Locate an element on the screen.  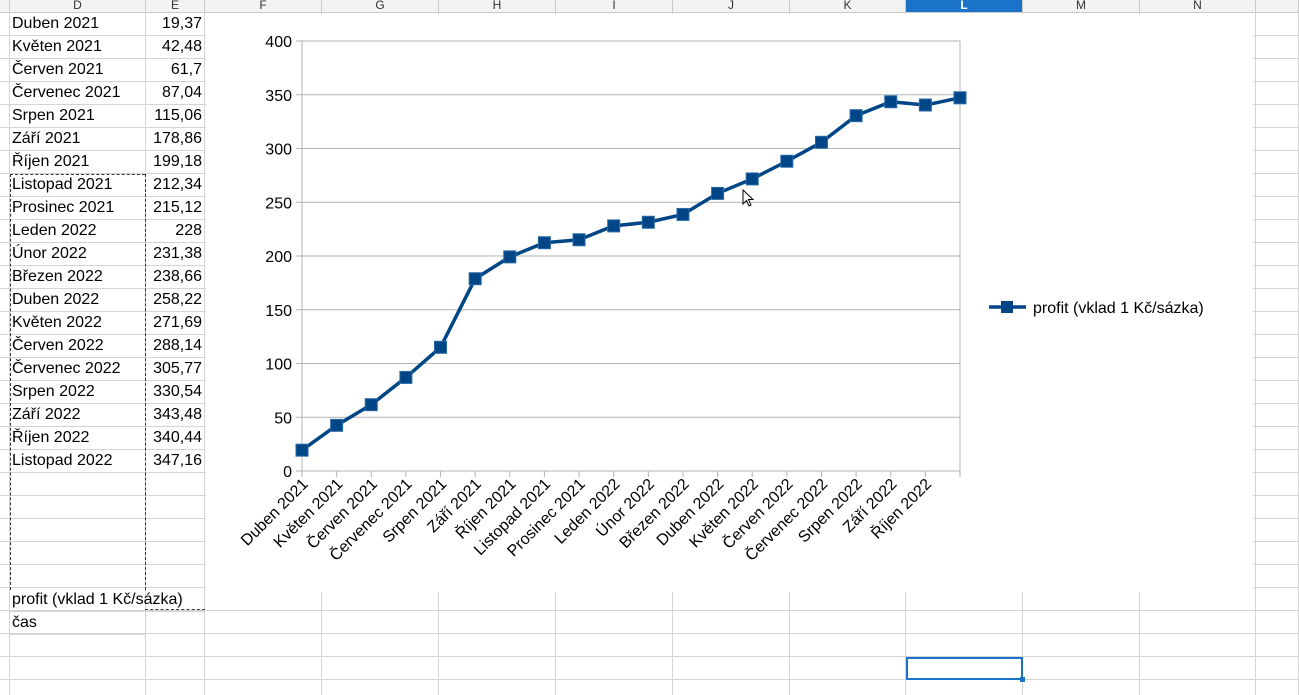
row-label-cell: Duben 2022 is located at coordinates (78, 300).